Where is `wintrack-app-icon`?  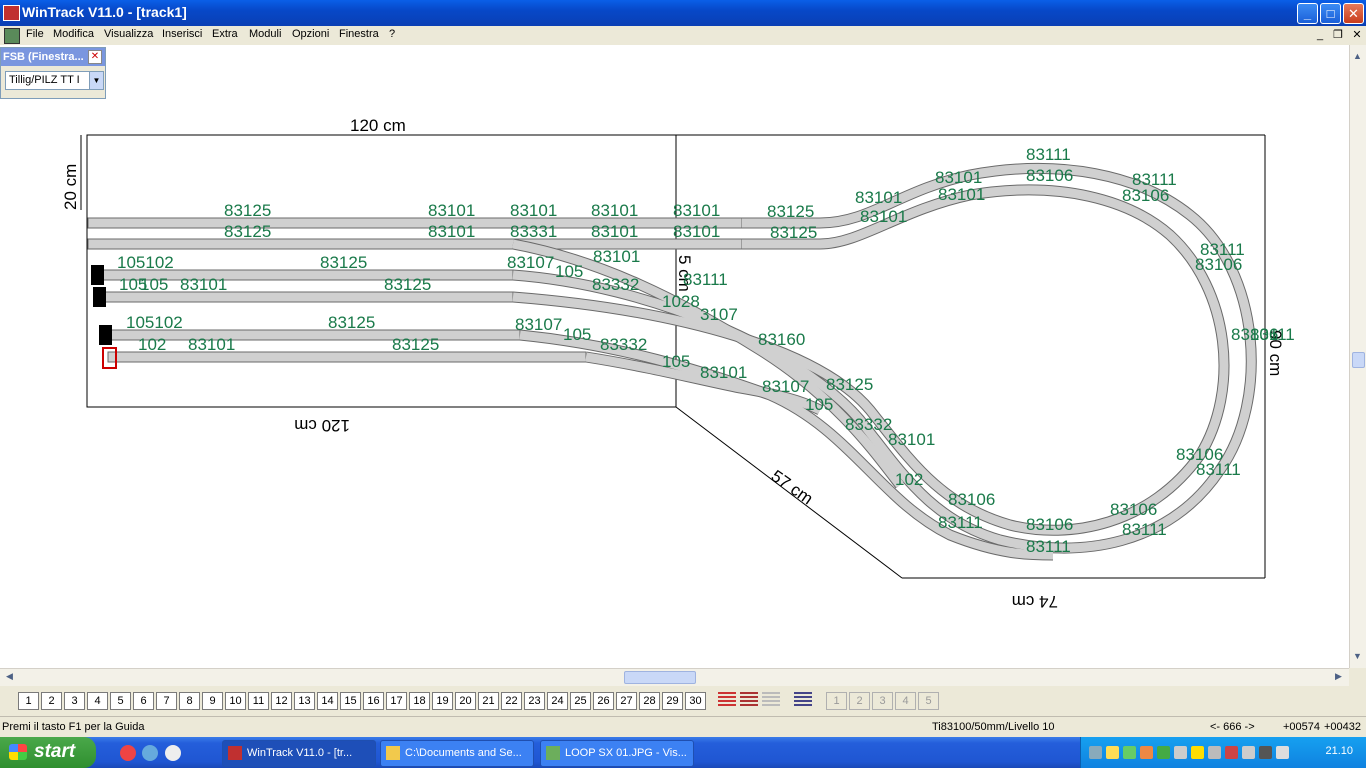 wintrack-app-icon is located at coordinates (11, 13).